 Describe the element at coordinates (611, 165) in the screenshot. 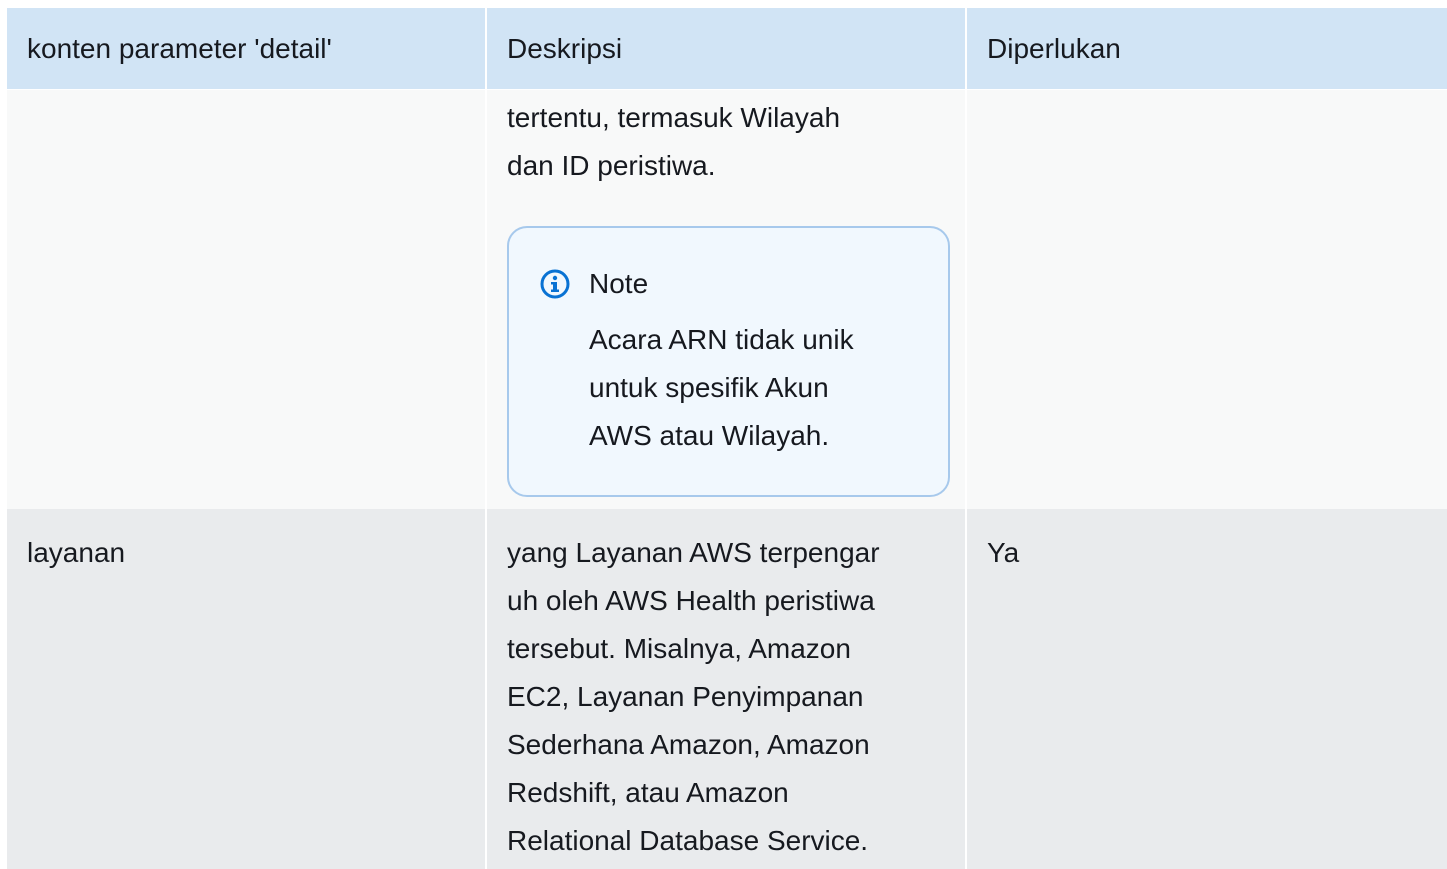

I see `description-line: dan ID peristiwa.` at that location.